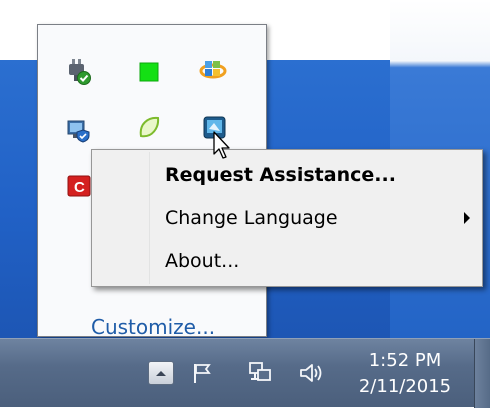 The image size is (490, 408). What do you see at coordinates (405, 386) in the screenshot?
I see `clock-date: 2/11/2015` at bounding box center [405, 386].